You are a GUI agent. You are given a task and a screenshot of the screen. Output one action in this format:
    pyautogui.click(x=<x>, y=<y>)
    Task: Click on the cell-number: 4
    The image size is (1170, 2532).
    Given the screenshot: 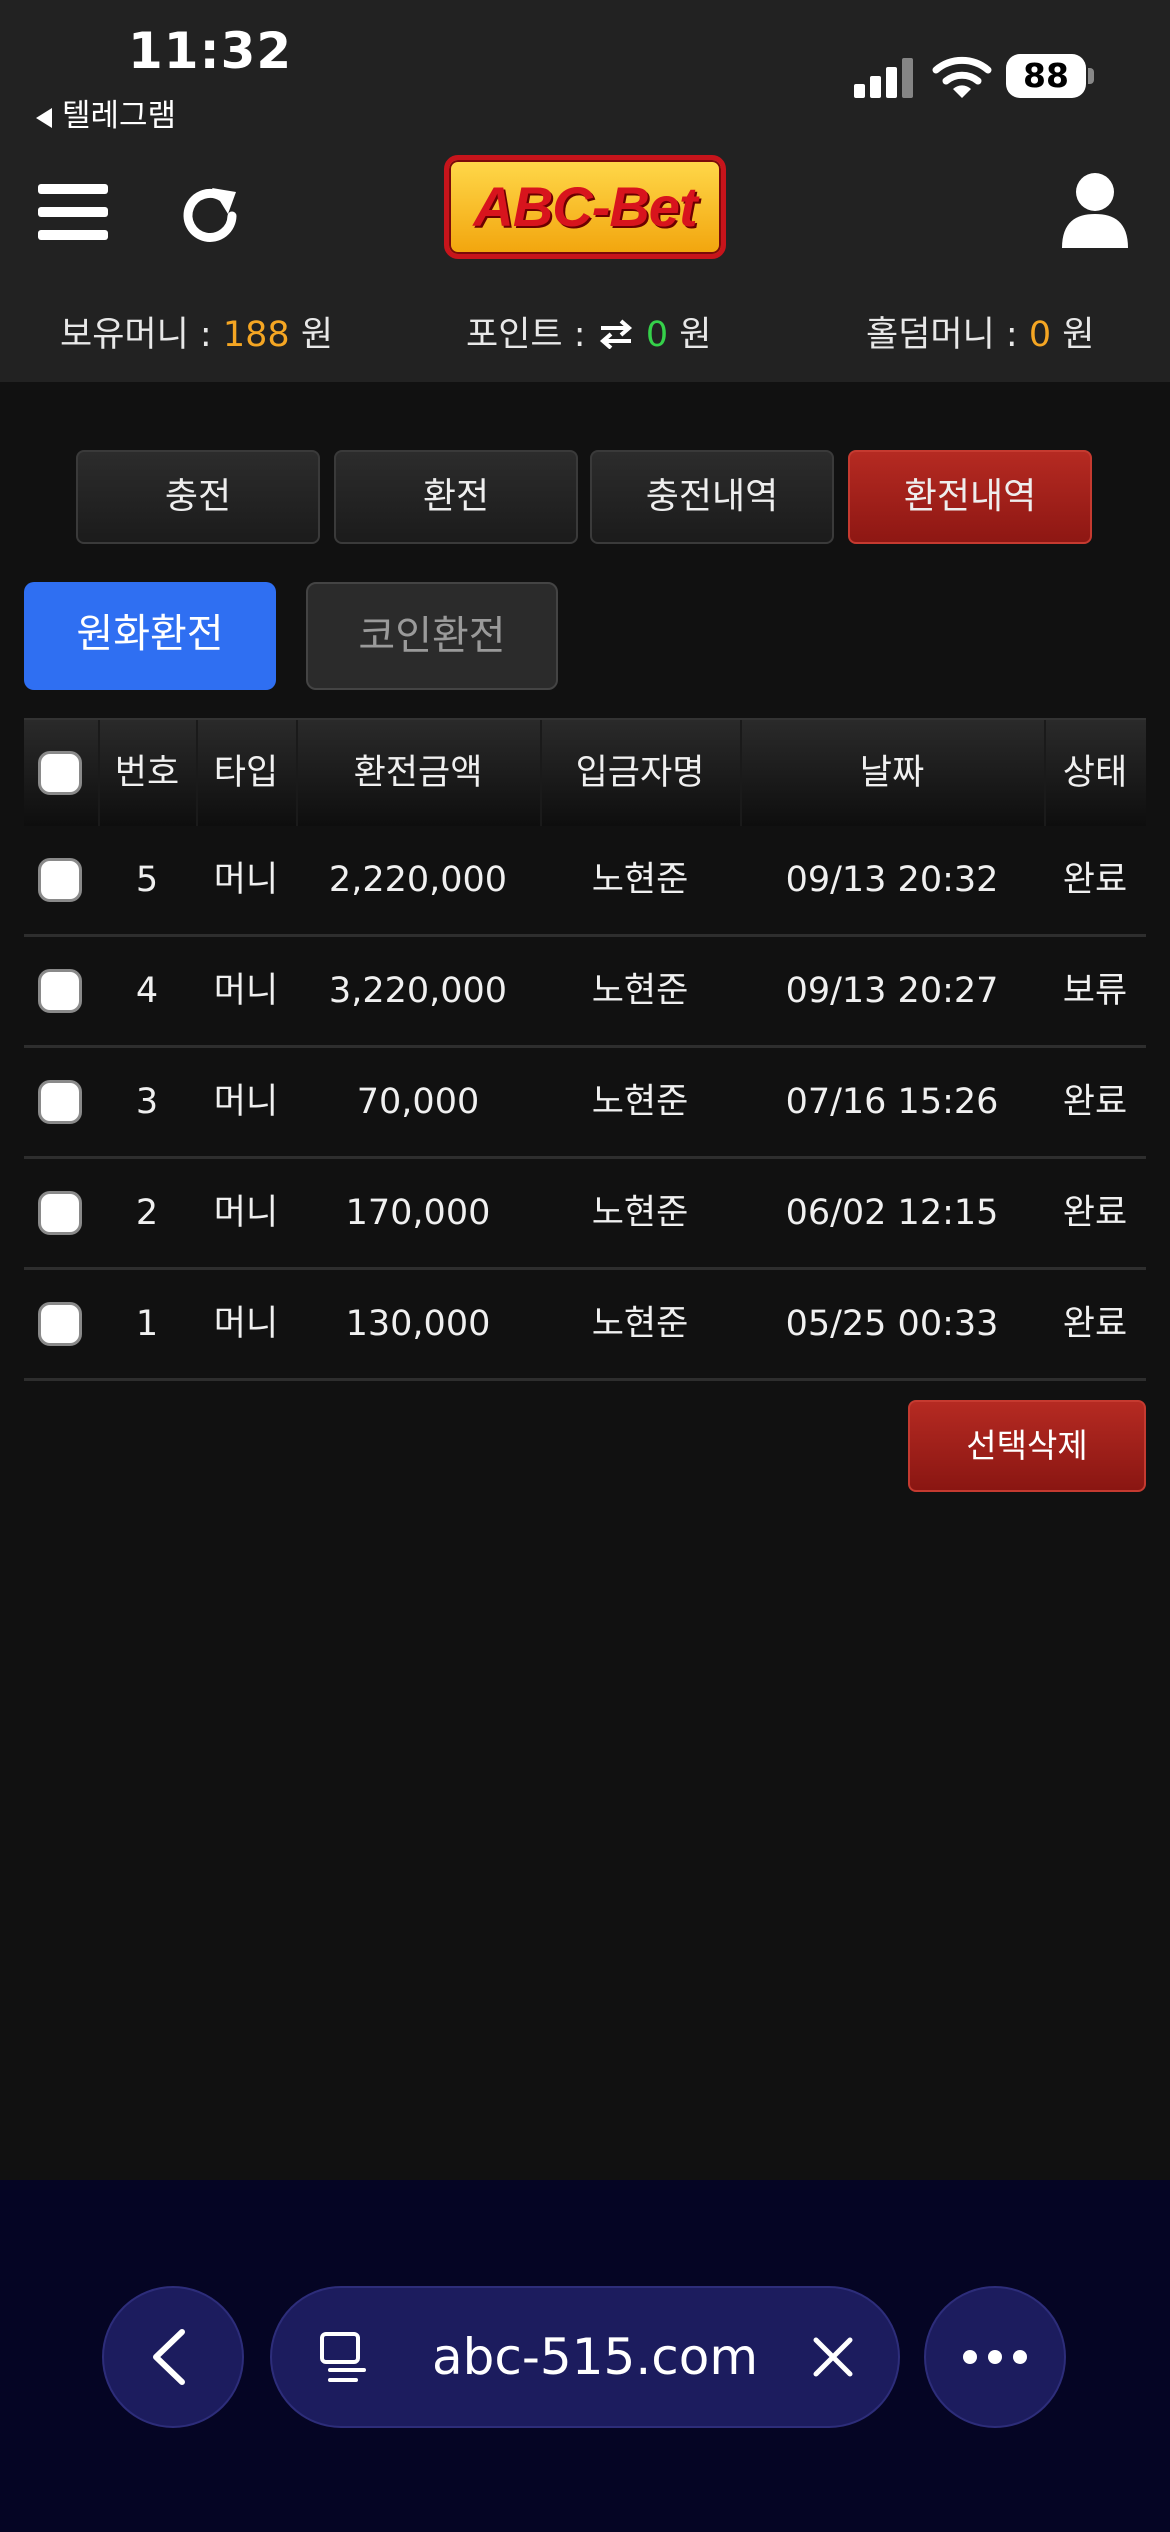 What is the action you would take?
    pyautogui.click(x=147, y=991)
    